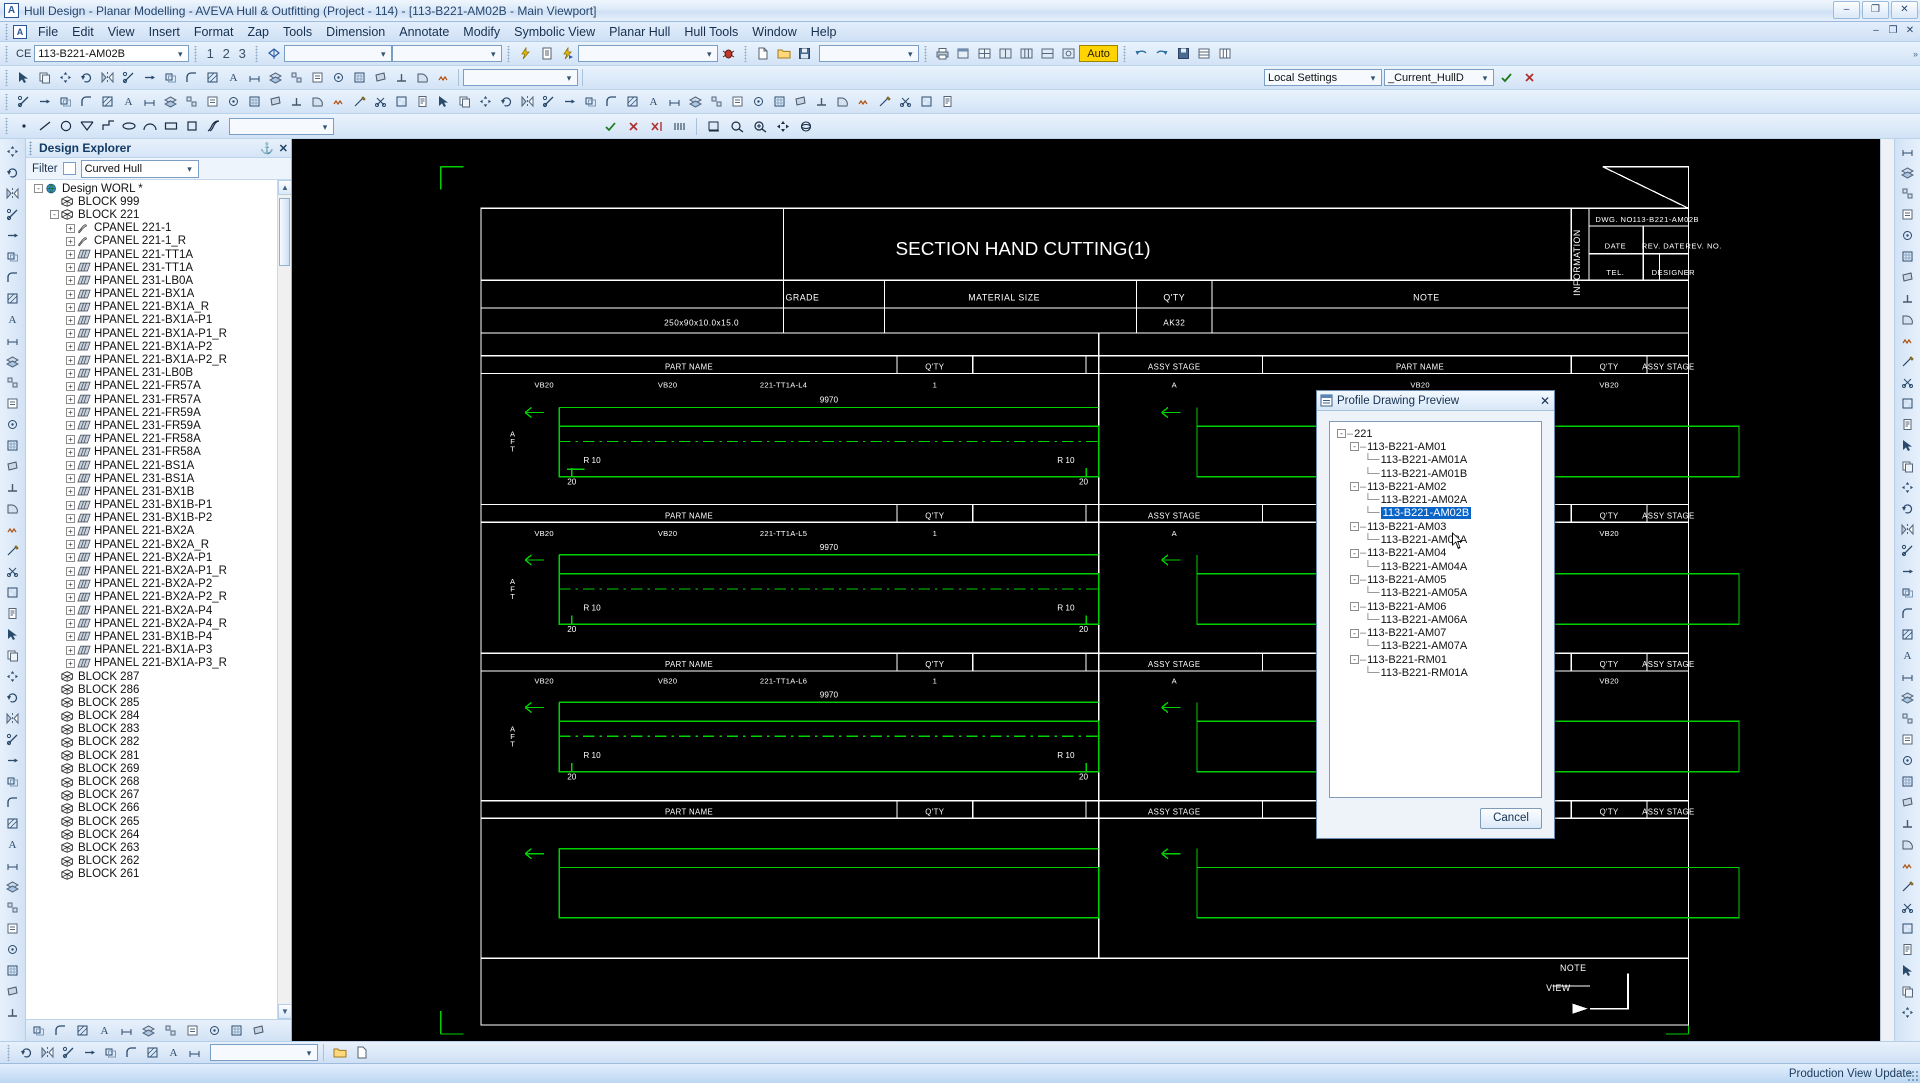  Describe the element at coordinates (728, 54) in the screenshot. I see `bug-icon` at that location.